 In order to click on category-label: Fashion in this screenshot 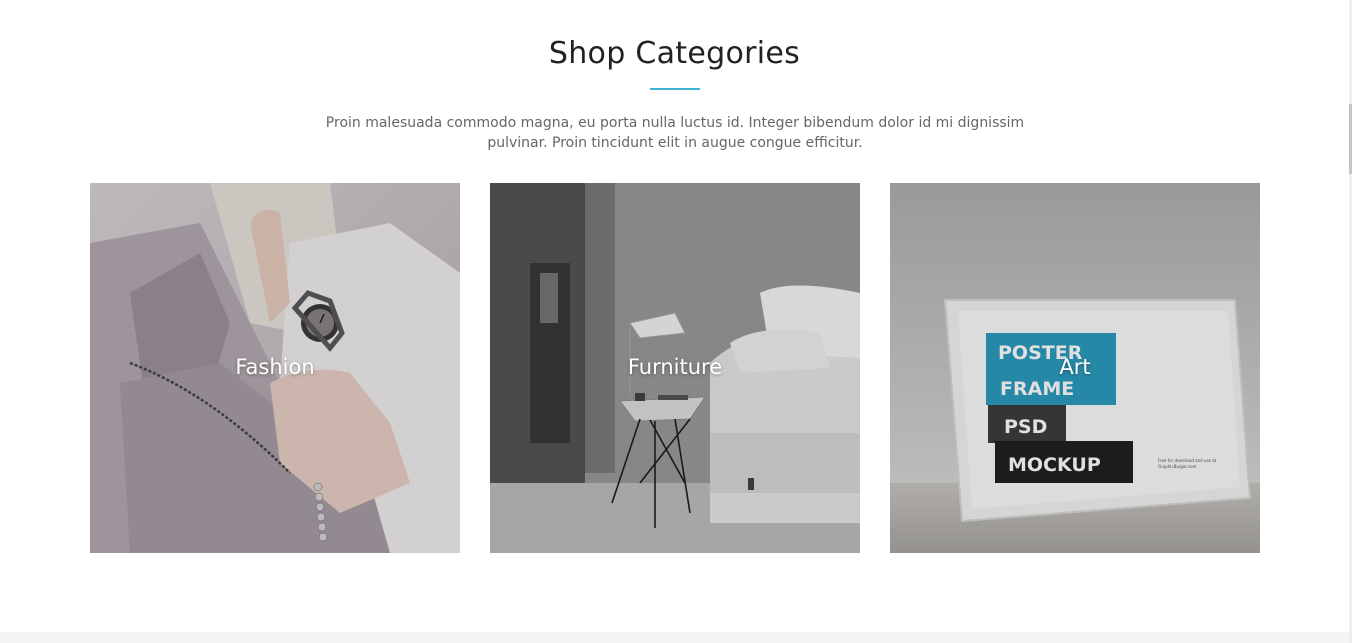, I will do `click(275, 367)`.